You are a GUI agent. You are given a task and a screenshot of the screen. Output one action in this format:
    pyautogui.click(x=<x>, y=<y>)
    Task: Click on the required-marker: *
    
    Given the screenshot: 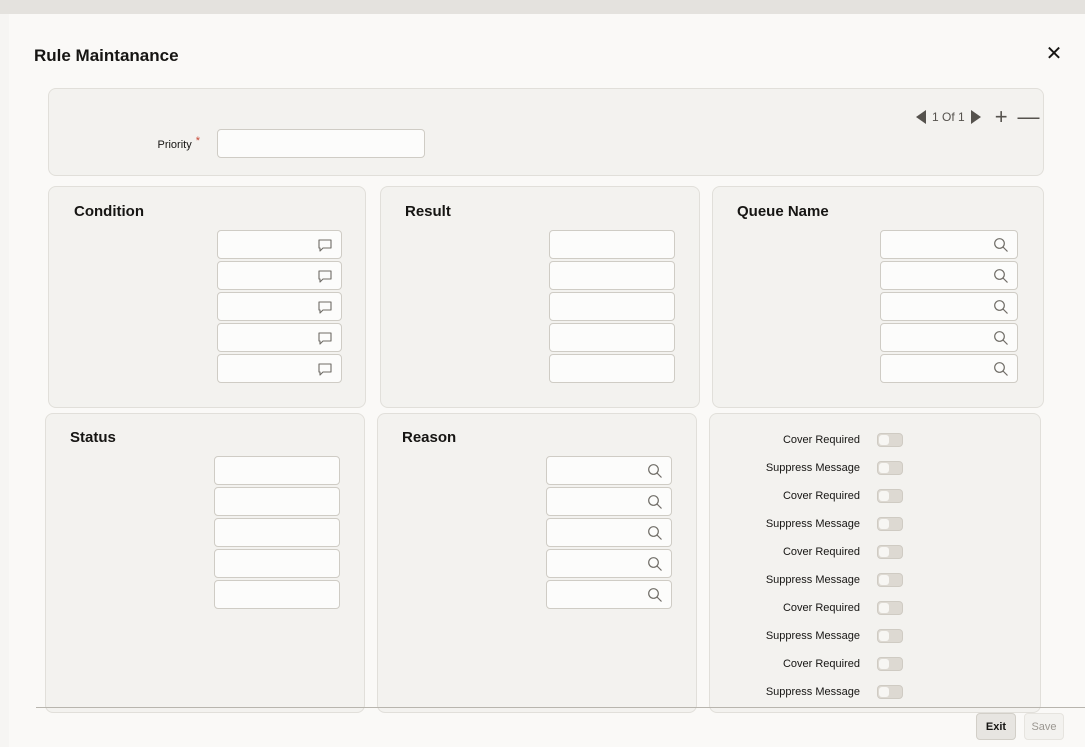 What is the action you would take?
    pyautogui.click(x=197, y=141)
    